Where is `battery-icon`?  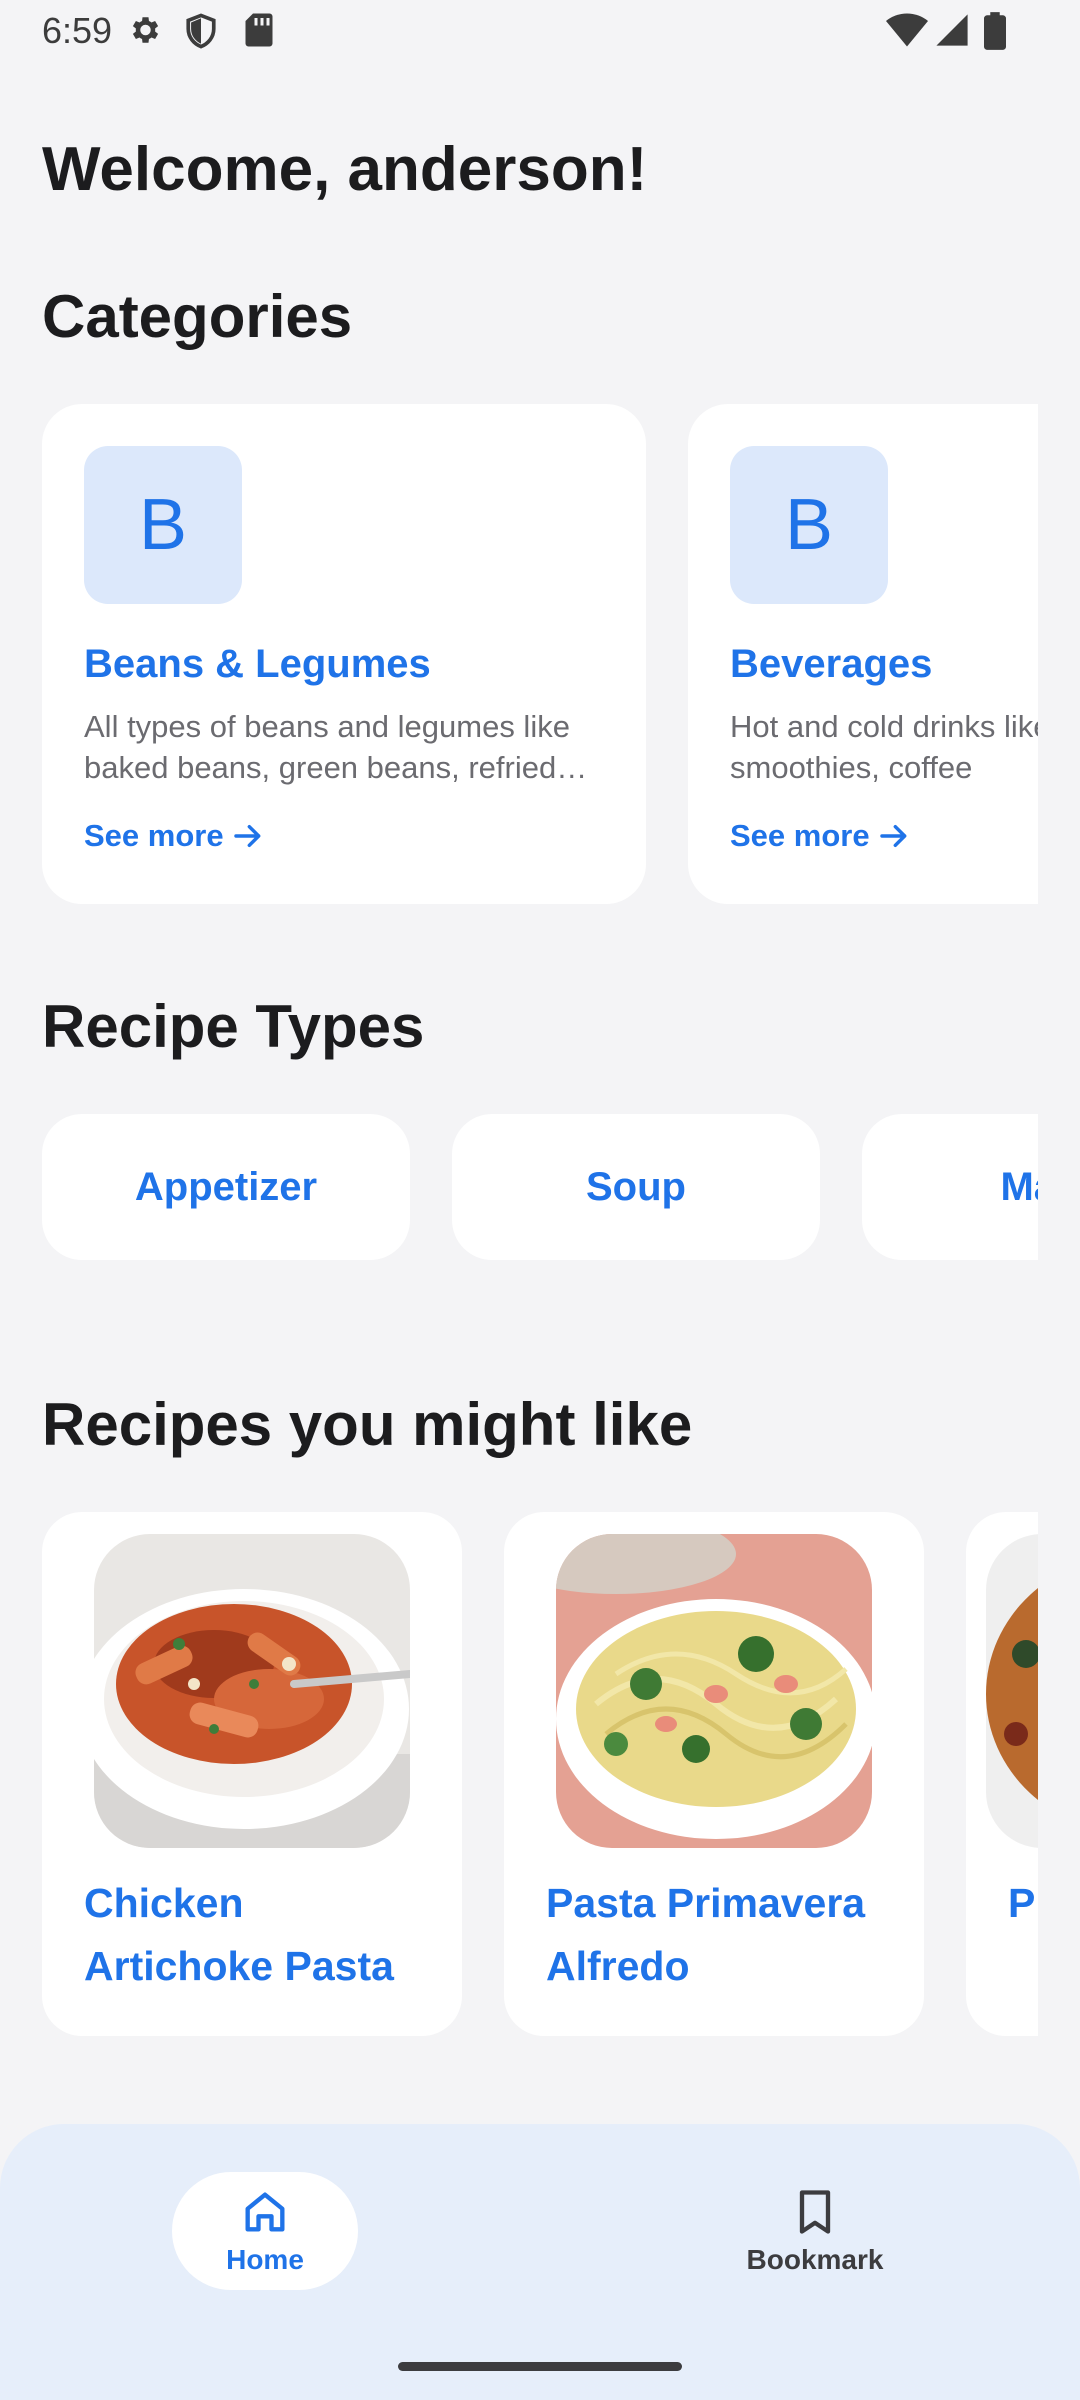 battery-icon is located at coordinates (995, 31).